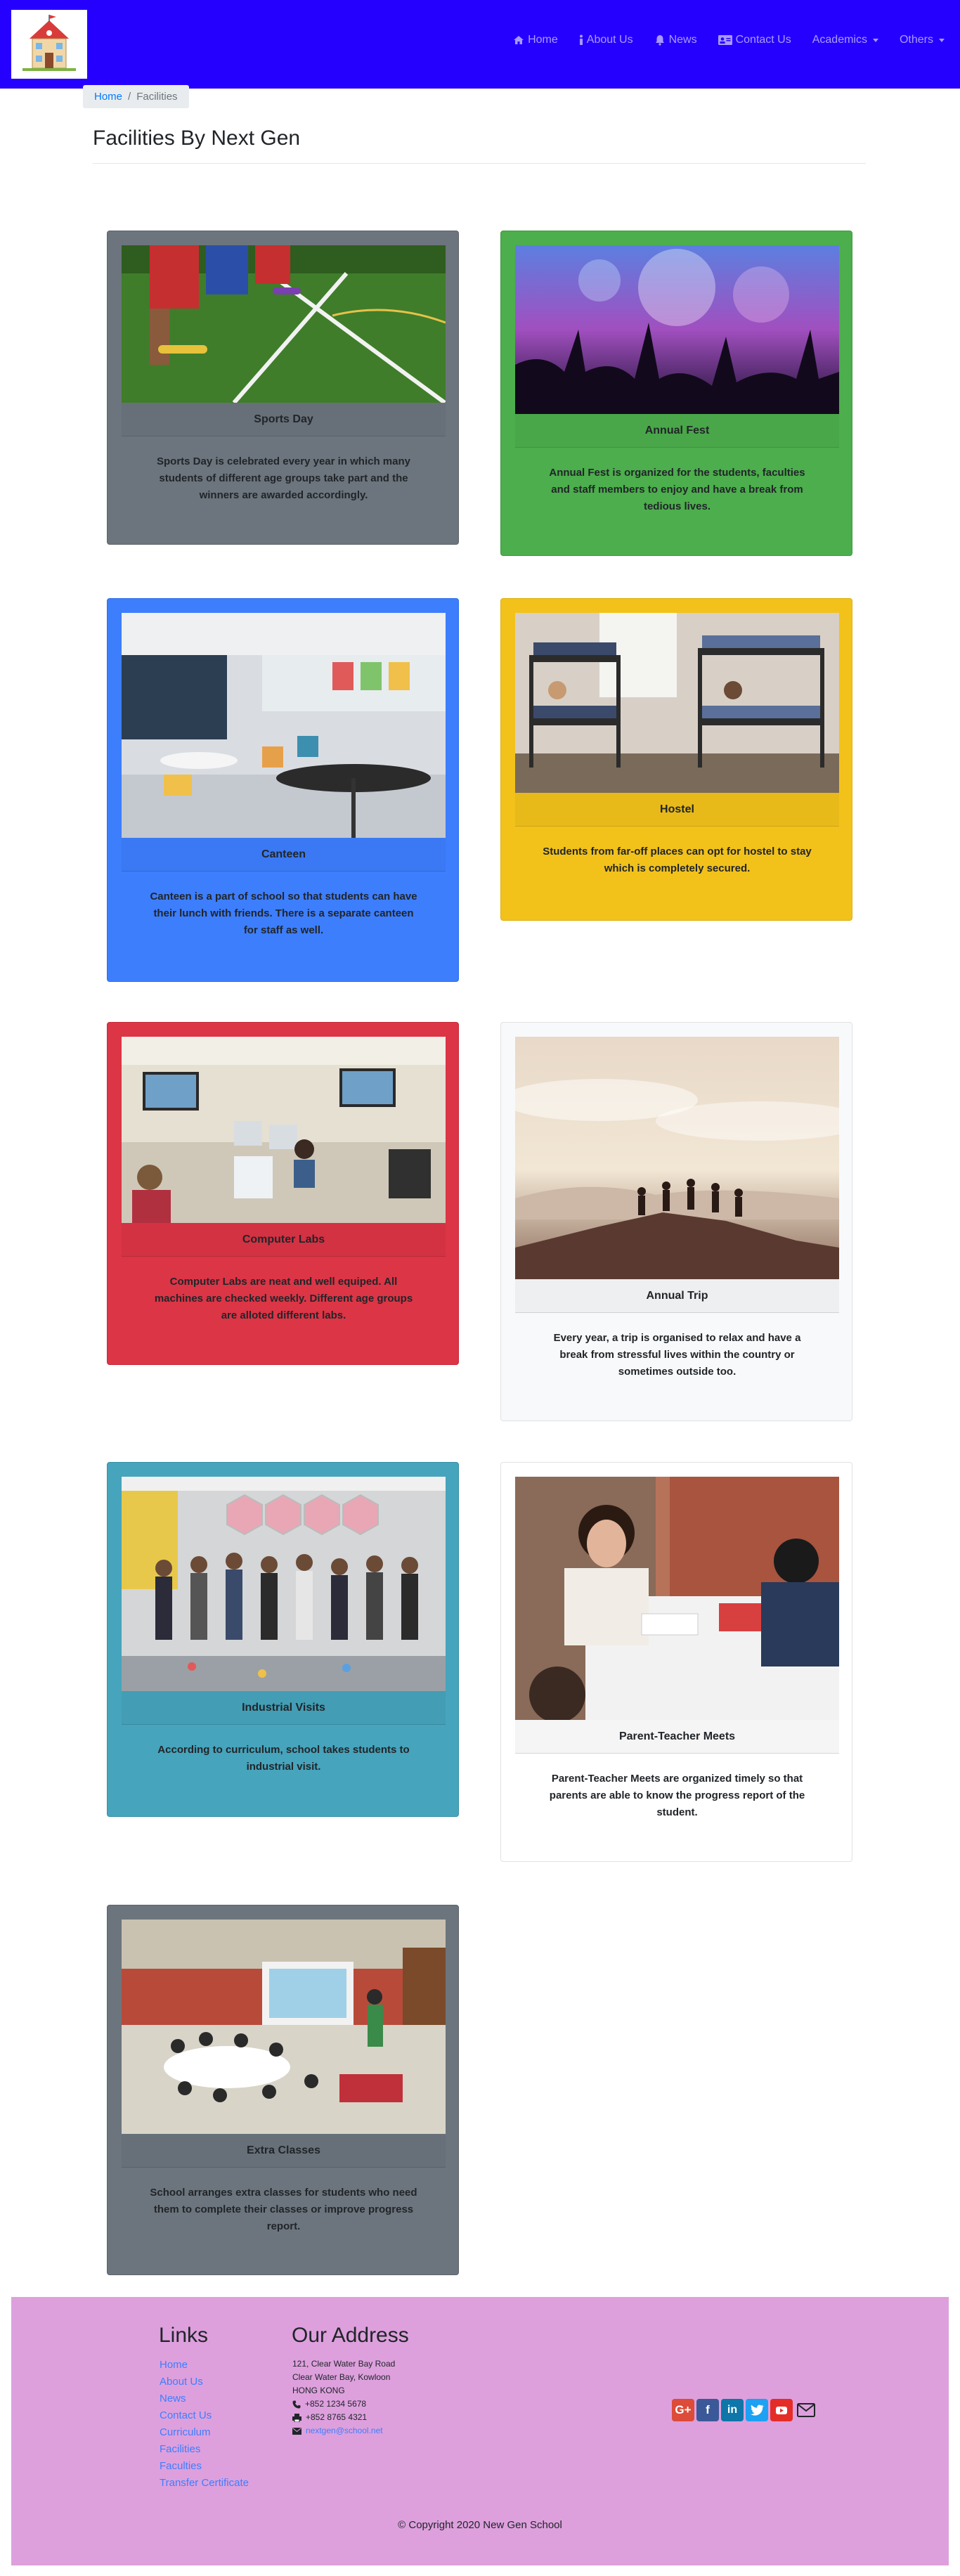 Image resolution: width=960 pixels, height=2576 pixels. What do you see at coordinates (284, 1130) in the screenshot?
I see `computer-labs-image` at bounding box center [284, 1130].